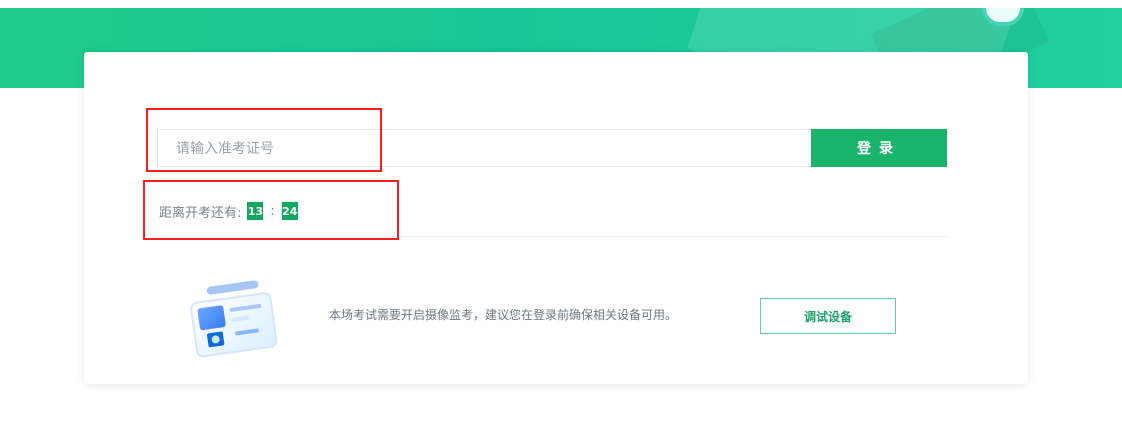 Image resolution: width=1122 pixels, height=424 pixels. What do you see at coordinates (828, 316) in the screenshot?
I see `test-device-button: 调试设备` at bounding box center [828, 316].